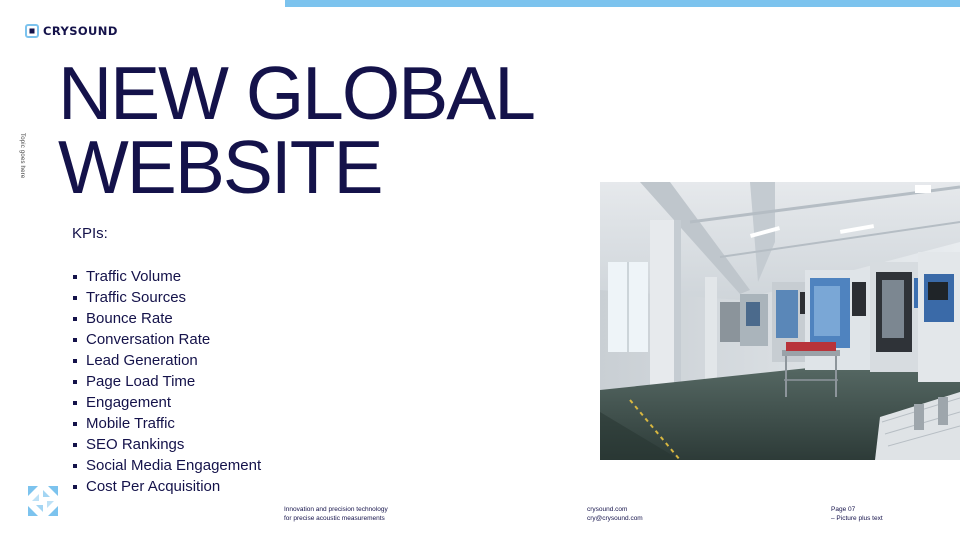  Describe the element at coordinates (43, 501) in the screenshot. I see `brand-mark-icon` at that location.